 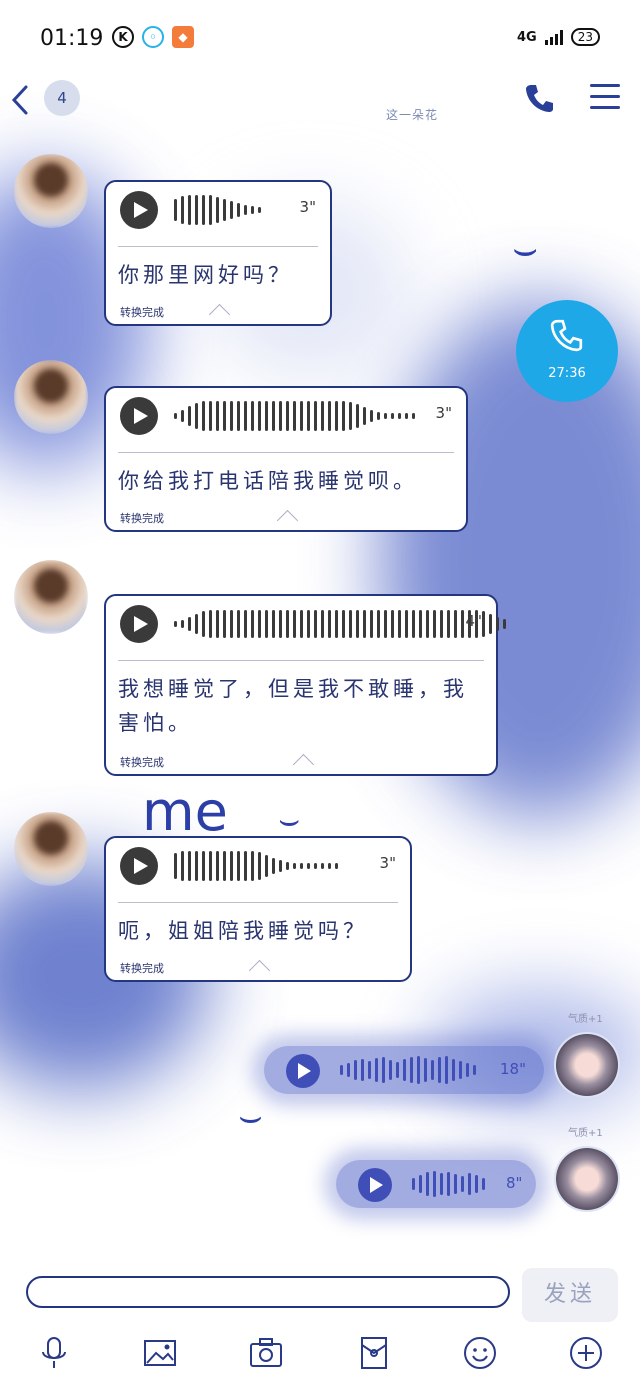 I want to click on app-notification-icon: ◆, so click(x=183, y=37).